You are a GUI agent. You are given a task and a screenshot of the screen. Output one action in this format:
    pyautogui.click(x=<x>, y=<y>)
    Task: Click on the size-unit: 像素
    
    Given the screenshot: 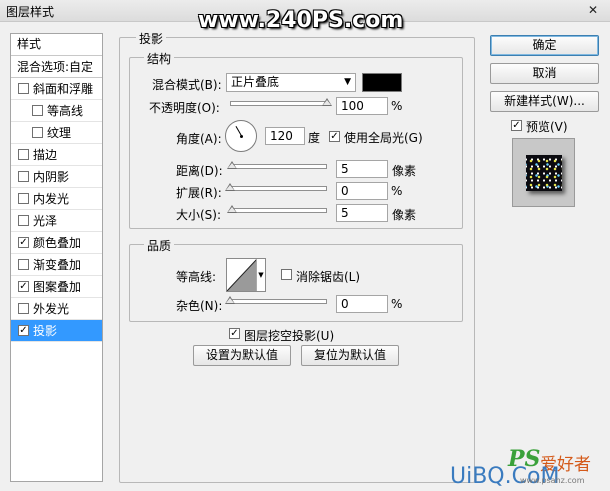 What is the action you would take?
    pyautogui.click(x=404, y=215)
    